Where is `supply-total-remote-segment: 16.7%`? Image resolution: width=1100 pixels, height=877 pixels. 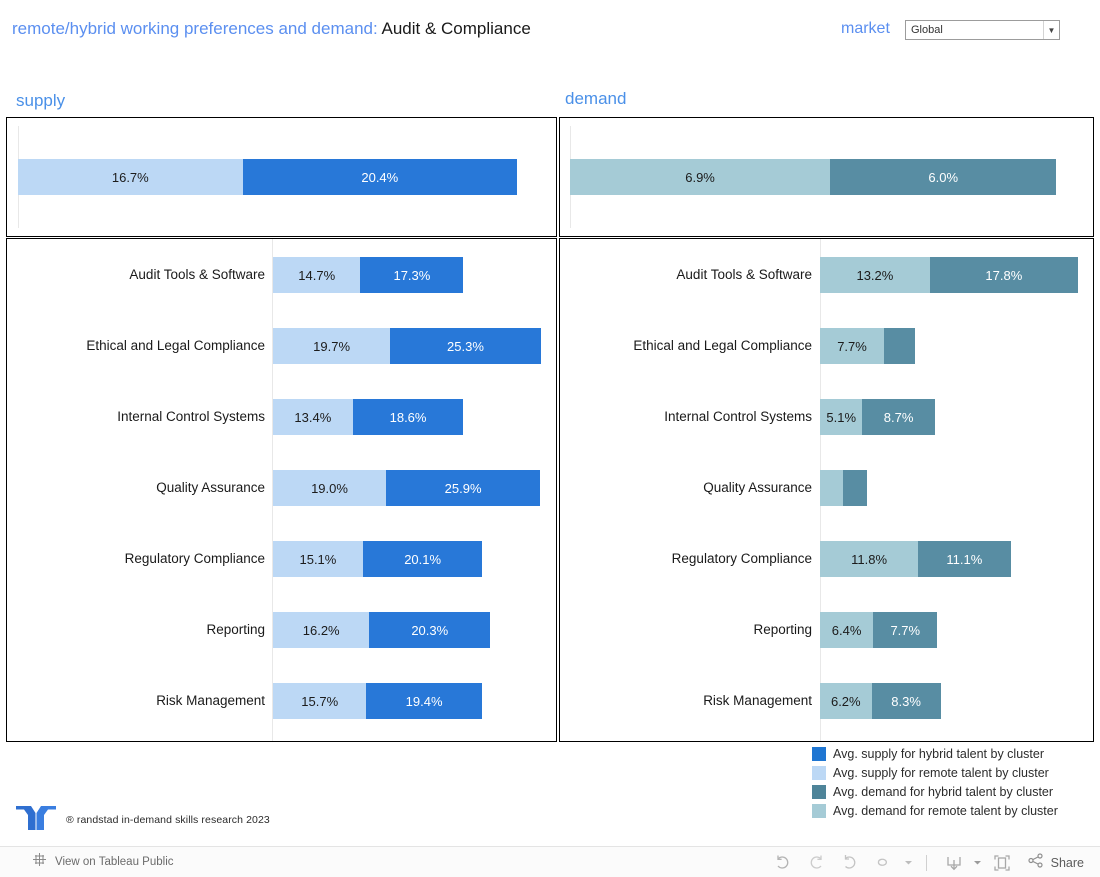 supply-total-remote-segment: 16.7% is located at coordinates (130, 177).